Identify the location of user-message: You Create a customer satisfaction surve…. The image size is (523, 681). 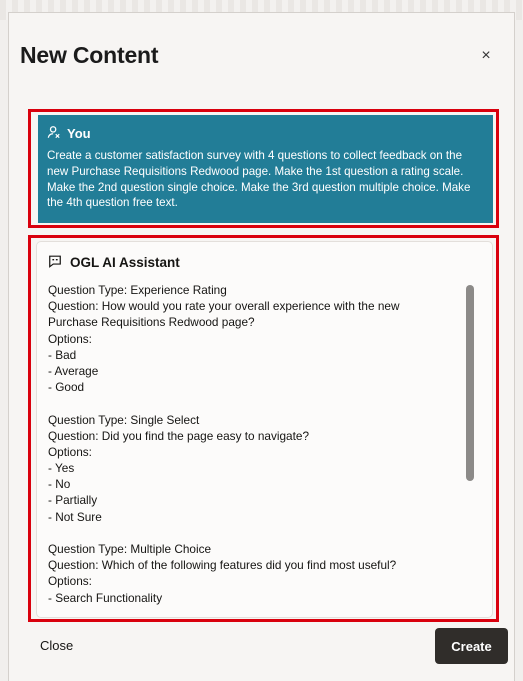
(265, 169).